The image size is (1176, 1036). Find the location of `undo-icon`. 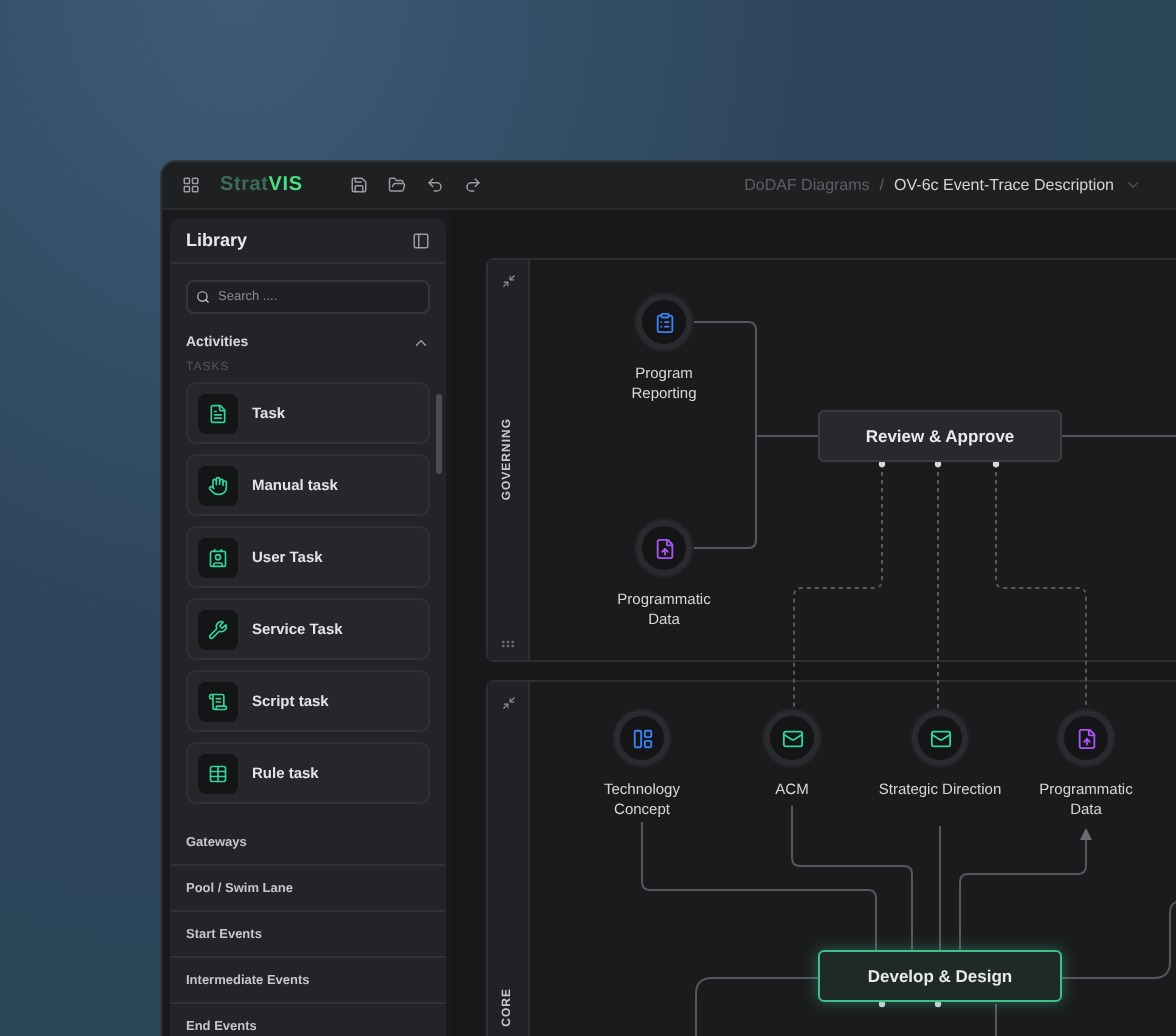

undo-icon is located at coordinates (435, 185).